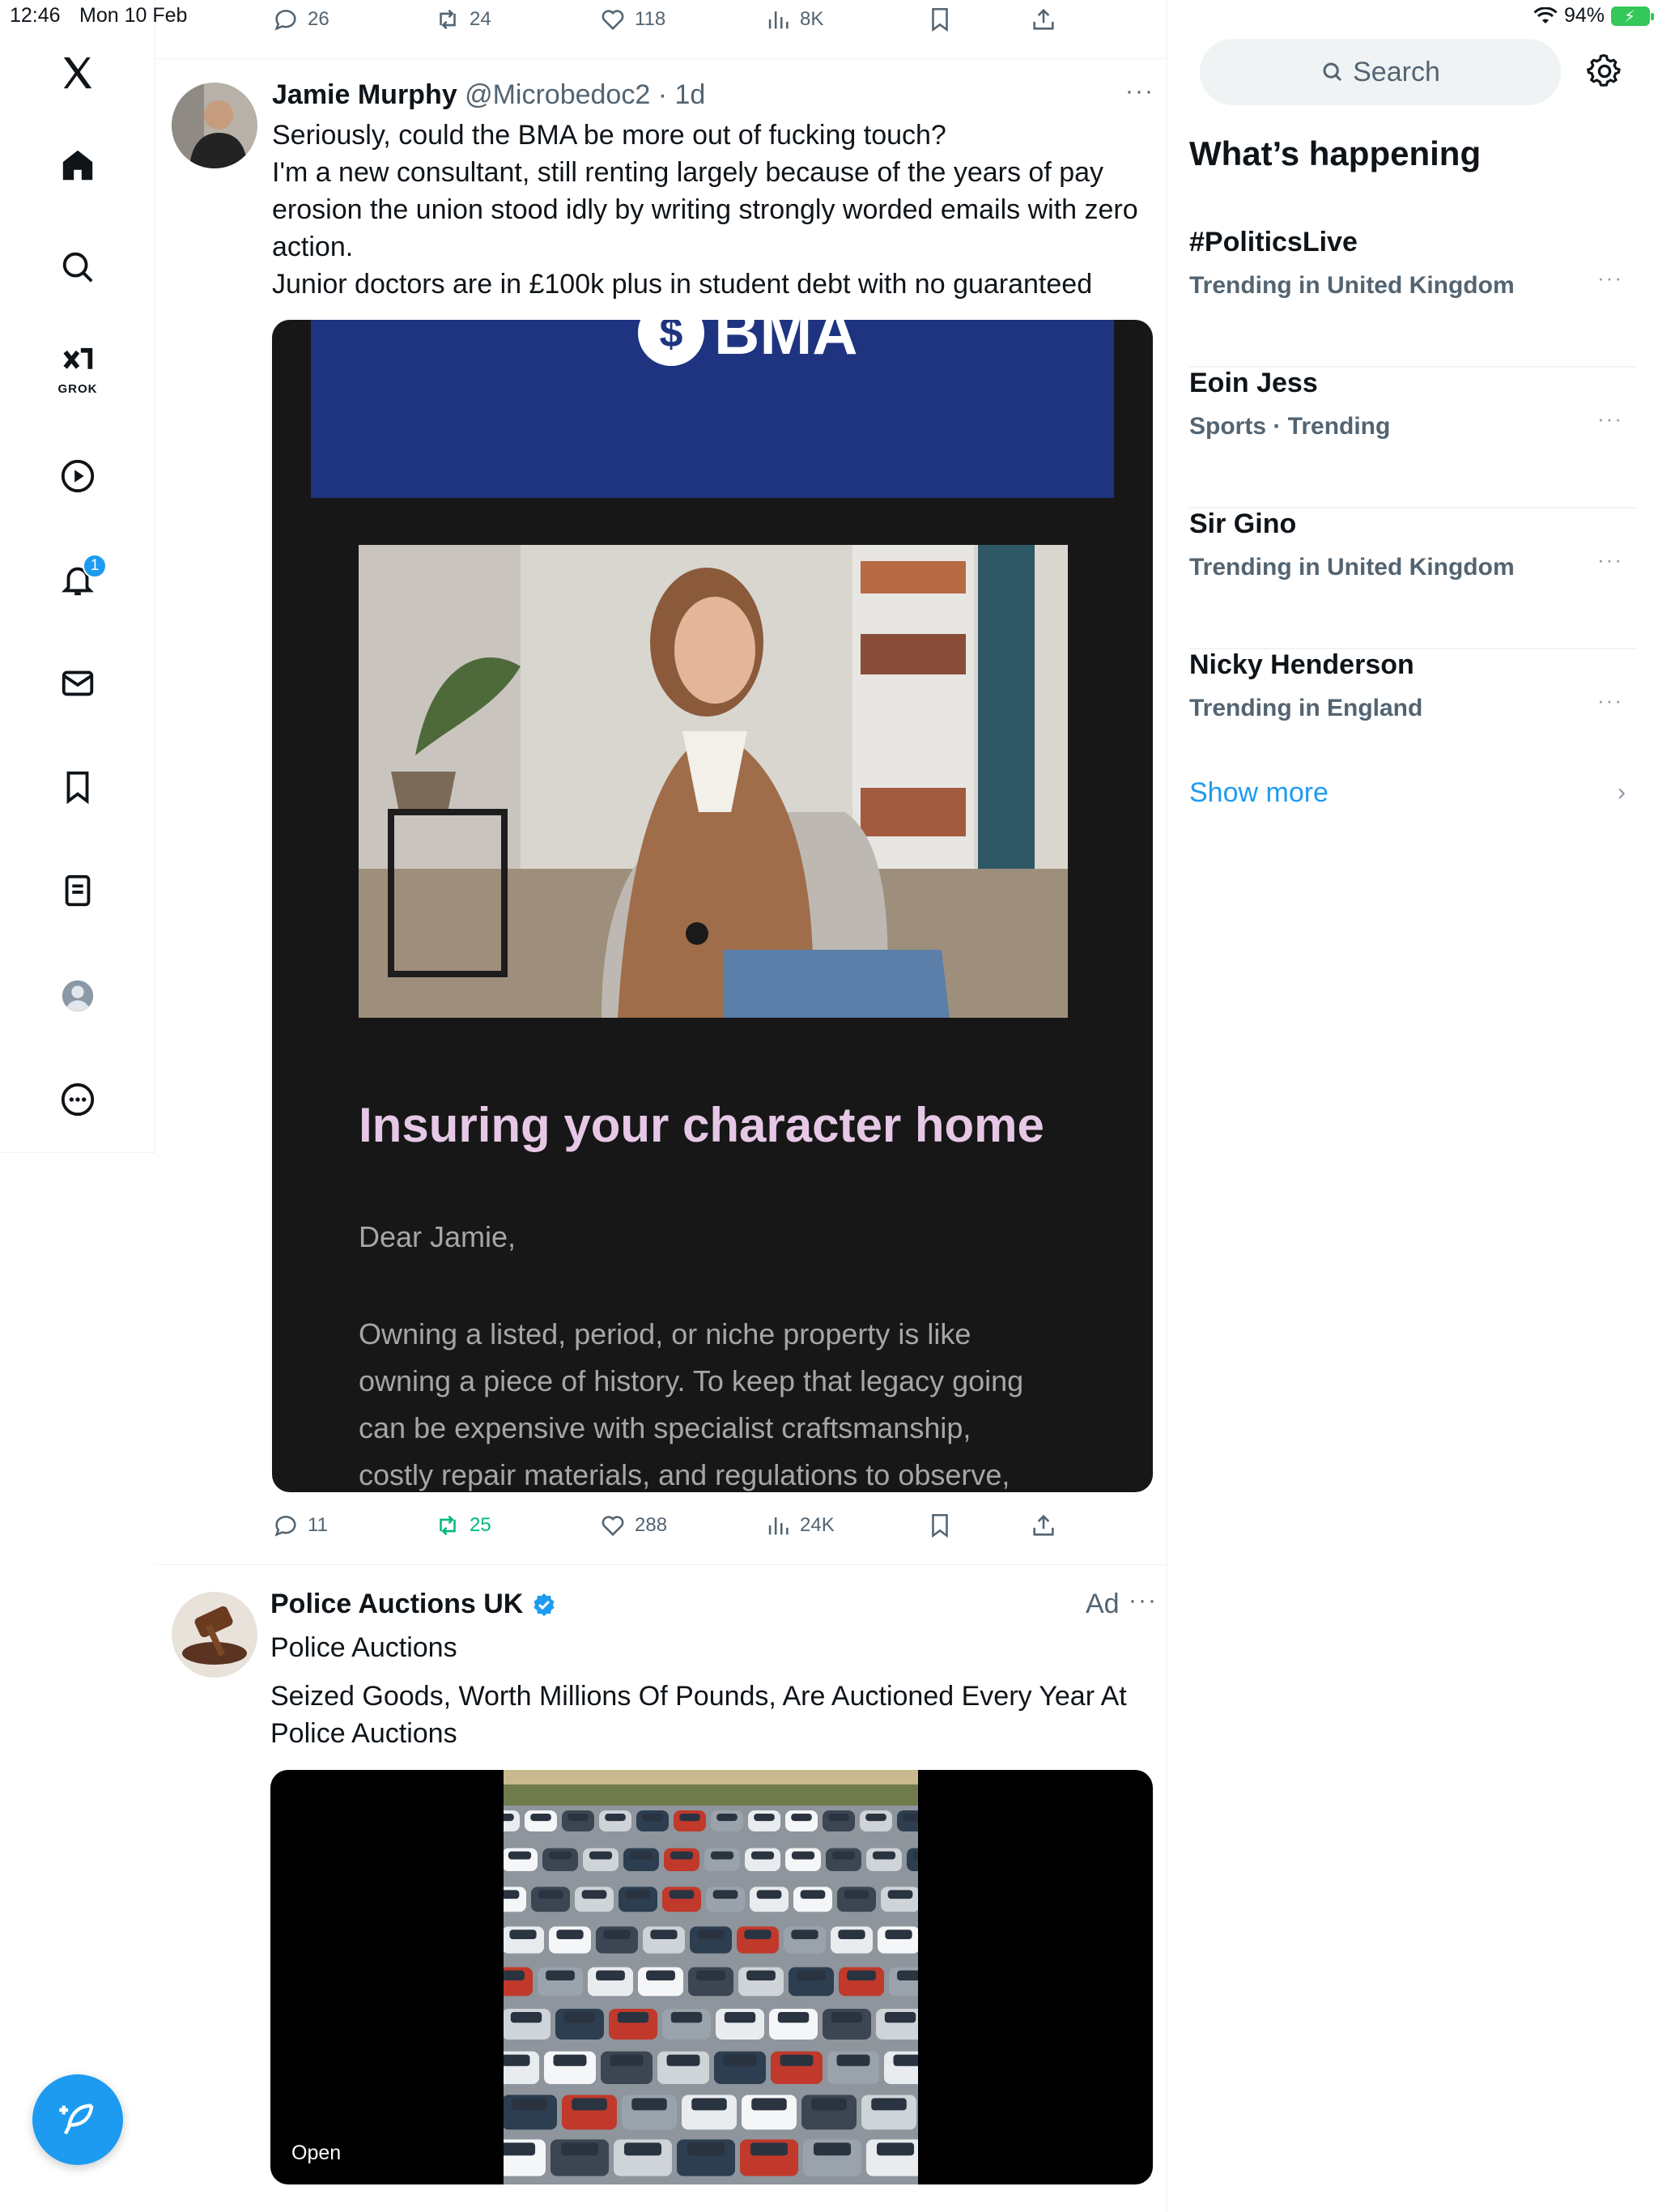 The height and width of the screenshot is (2212, 1658). I want to click on author-name: Jamie Murphy, so click(364, 95).